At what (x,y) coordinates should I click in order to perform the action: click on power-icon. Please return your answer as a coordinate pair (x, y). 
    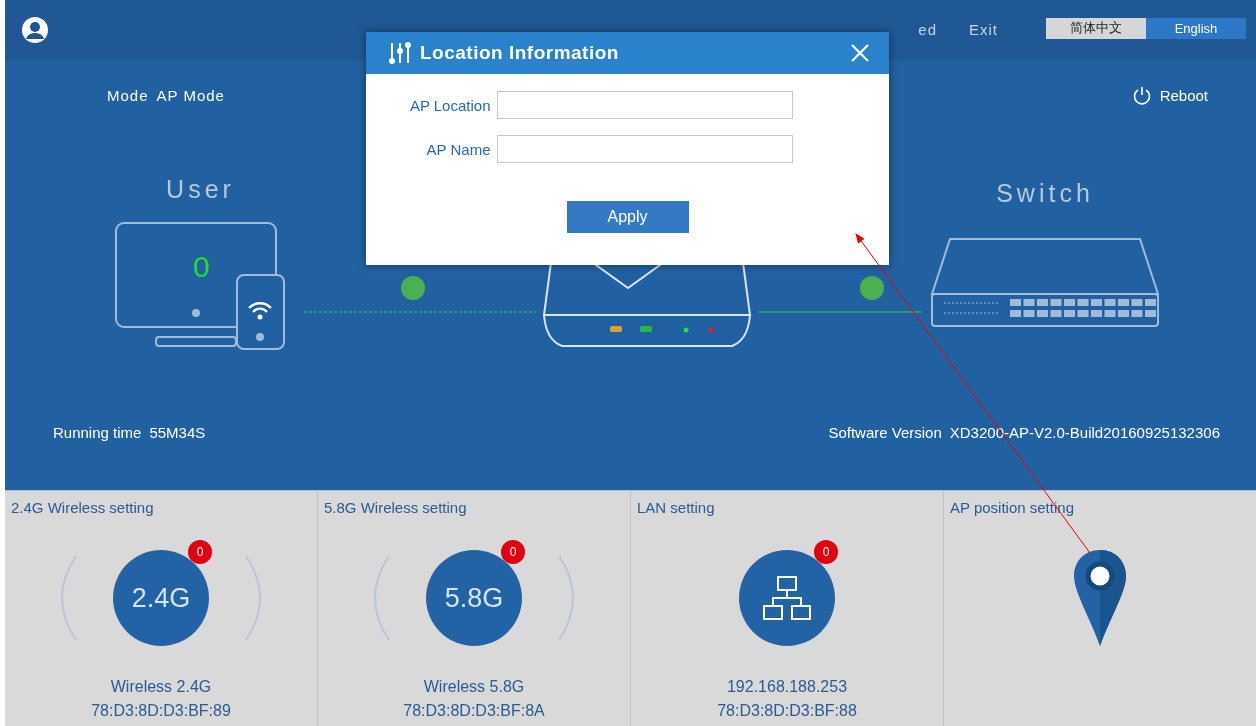
    Looking at the image, I should click on (1141, 95).